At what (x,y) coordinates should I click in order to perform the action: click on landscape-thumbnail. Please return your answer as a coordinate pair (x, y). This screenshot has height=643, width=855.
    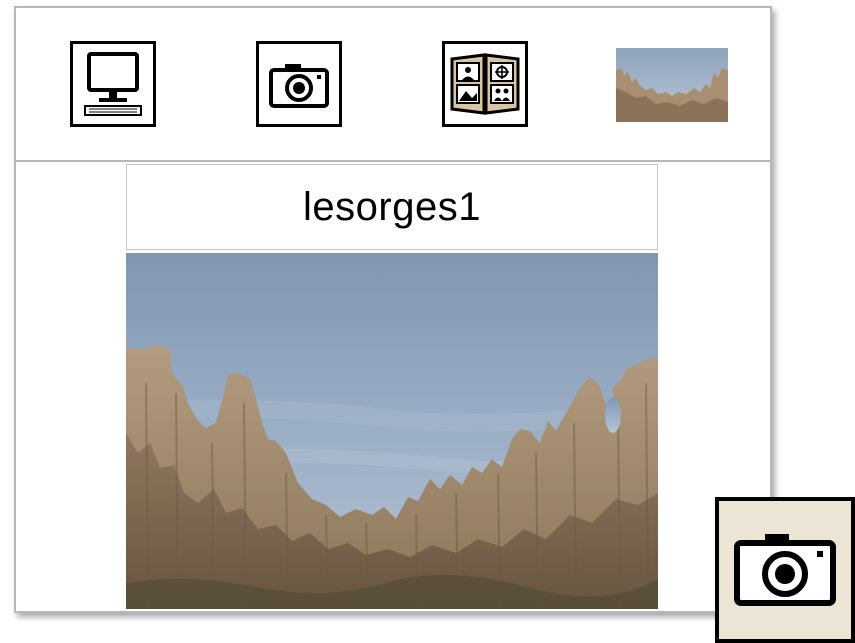
    Looking at the image, I should click on (672, 85).